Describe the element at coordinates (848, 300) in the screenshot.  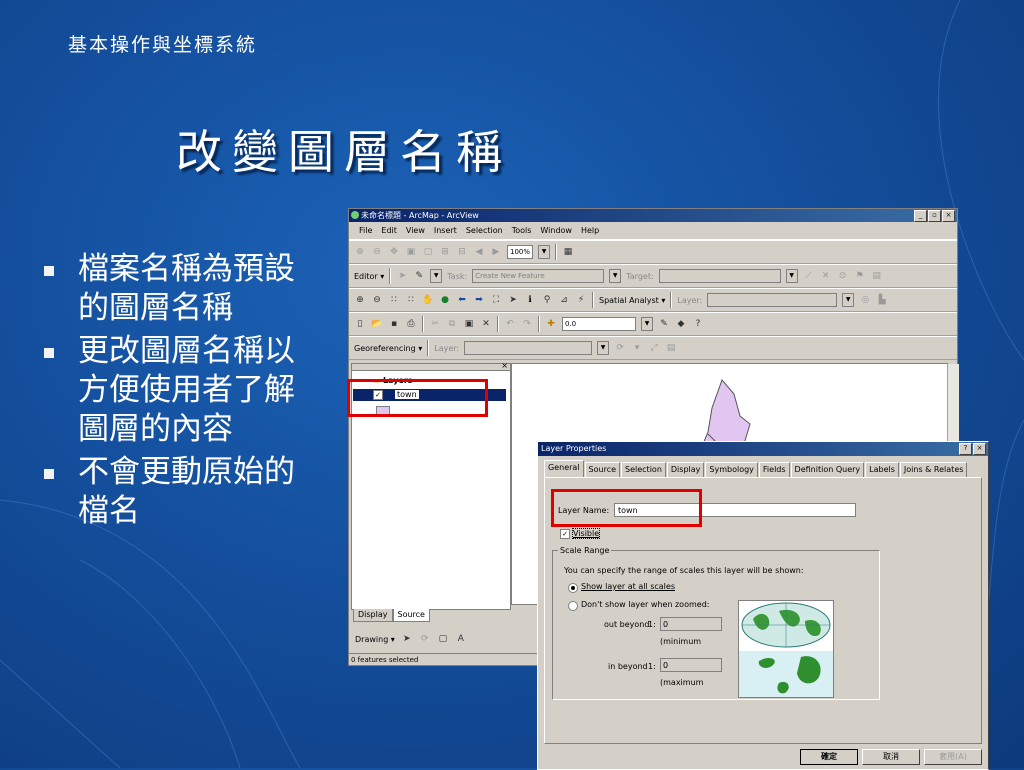
I see `spatial-layer-dropdown: ▼` at that location.